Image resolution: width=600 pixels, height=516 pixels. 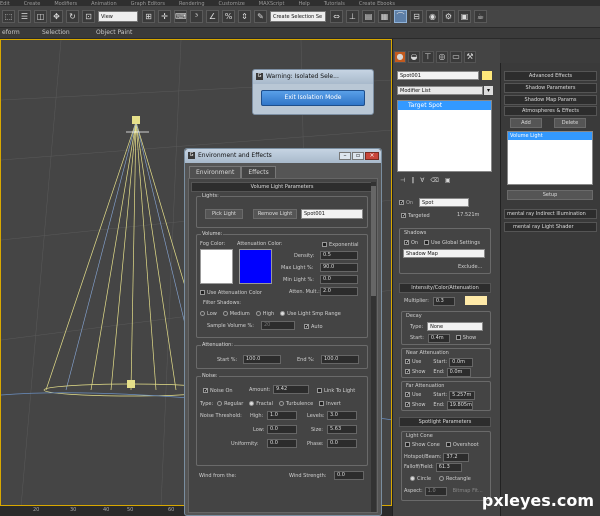 What do you see at coordinates (164, 16) in the screenshot?
I see `select-manipulate-icon: ✛` at bounding box center [164, 16].